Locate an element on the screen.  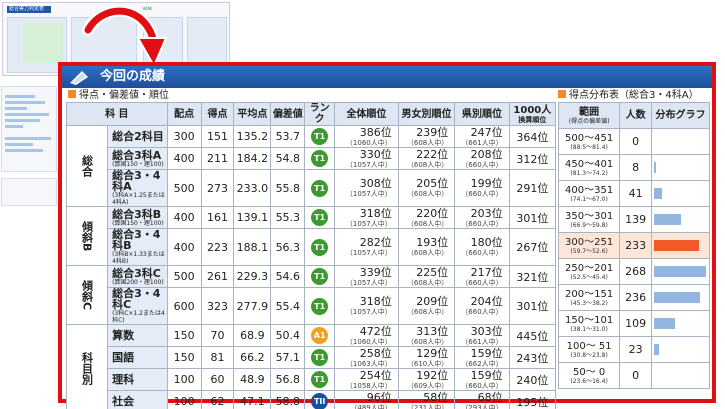
count-value: 139 is located at coordinates (636, 219).